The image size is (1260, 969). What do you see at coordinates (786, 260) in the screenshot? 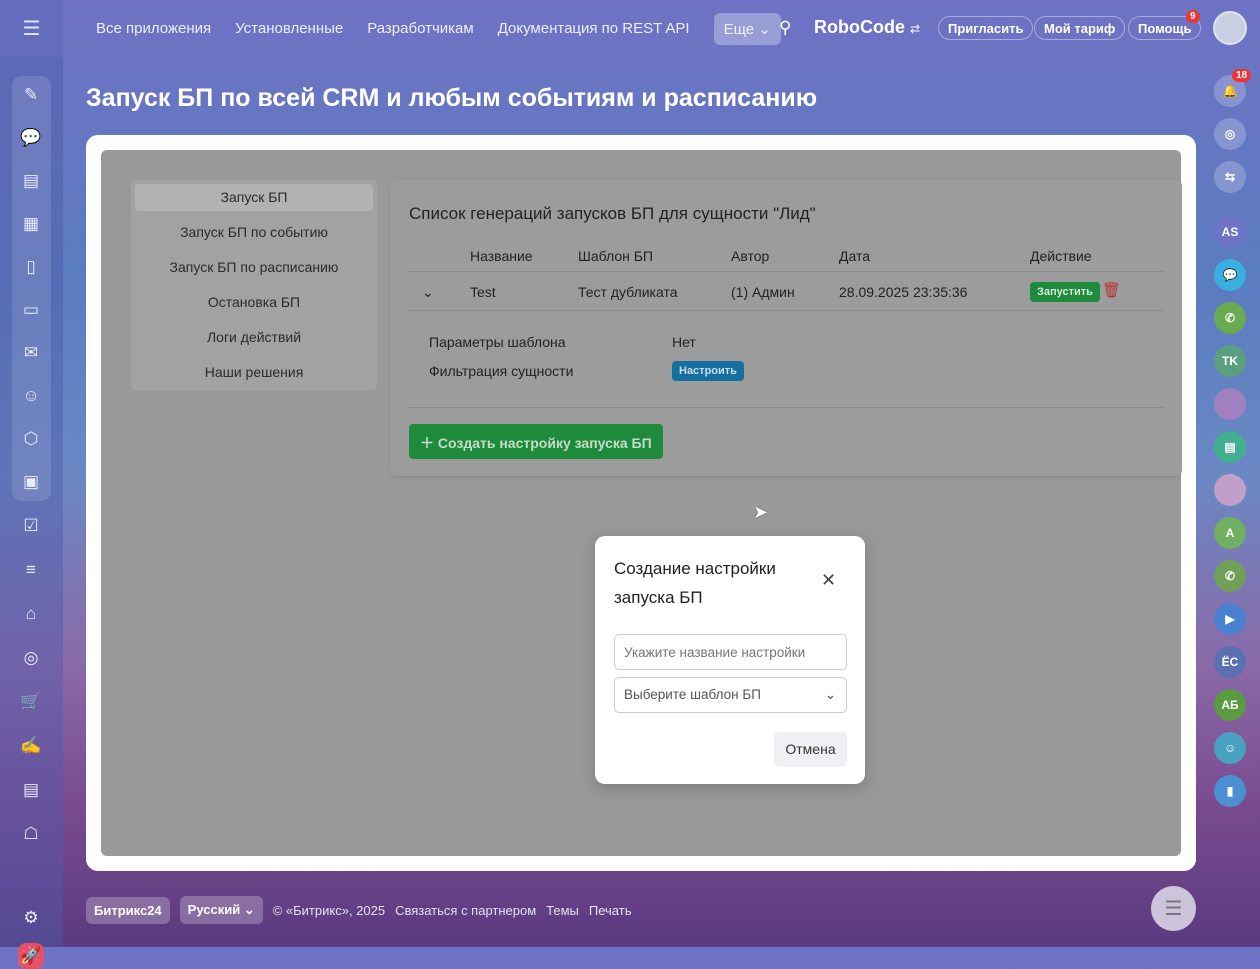
I see `table-header: Название Шаблон БП Автор Дата Действие` at bounding box center [786, 260].